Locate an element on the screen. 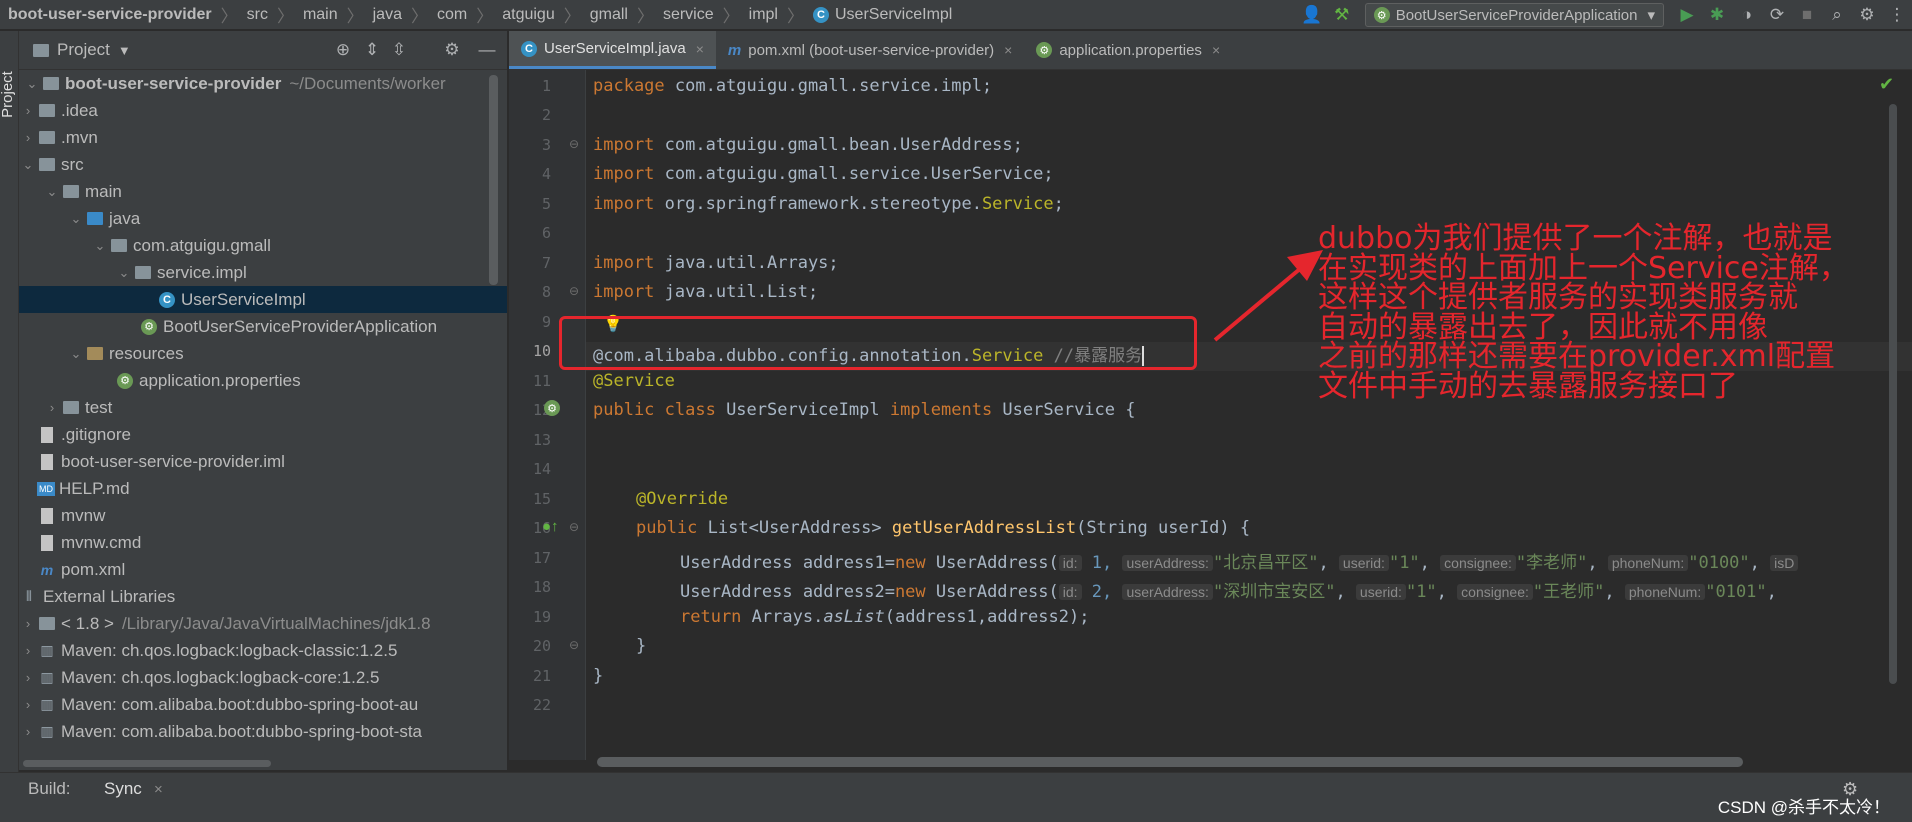  tree-item-external-libraries: ⦀ External Libraries is located at coordinates (263, 596).